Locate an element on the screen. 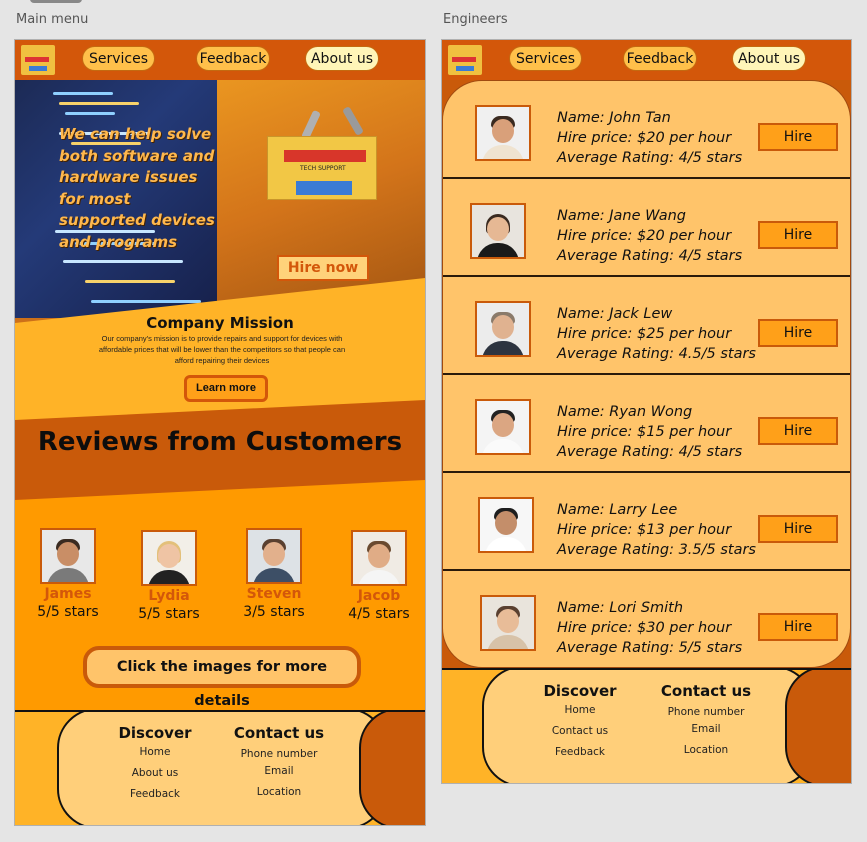 This screenshot has height=842, width=867. reviewer-stars: 4/5 stars is located at coordinates (379, 614).